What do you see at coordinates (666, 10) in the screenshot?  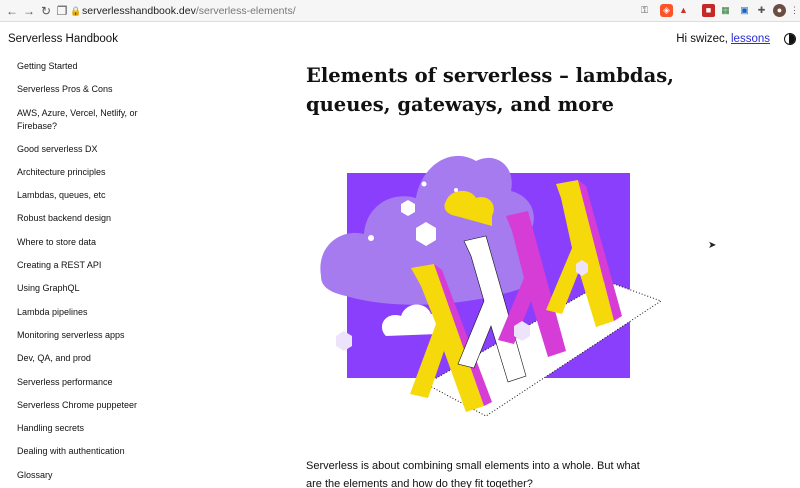 I see `brave-shield-icon: ◈` at bounding box center [666, 10].